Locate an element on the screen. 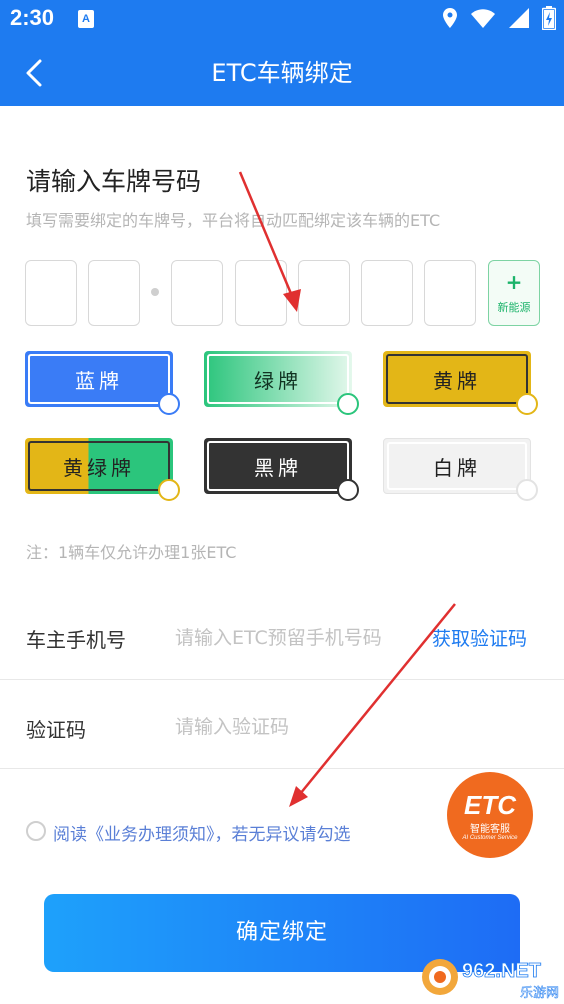 The height and width of the screenshot is (1004, 564). signal-icon is located at coordinates (519, 18).